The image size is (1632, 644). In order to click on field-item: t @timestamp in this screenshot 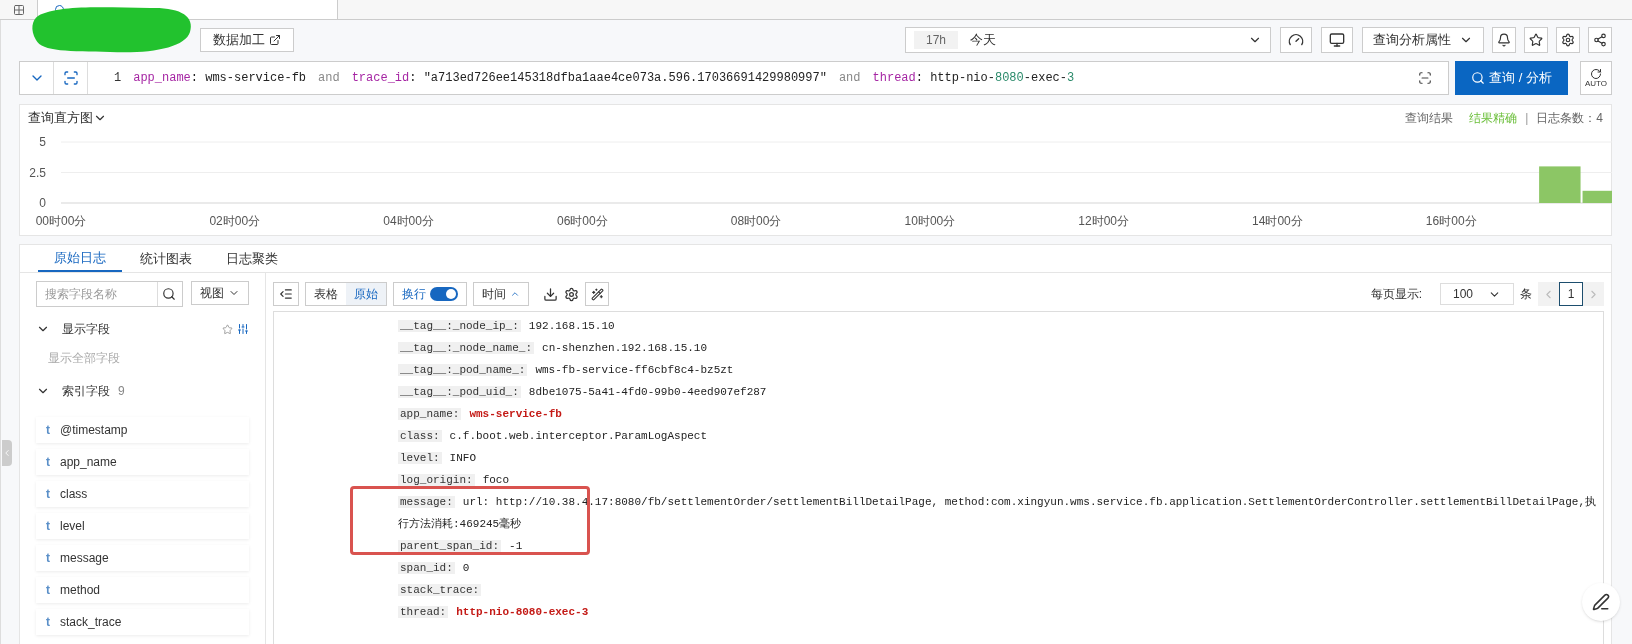, I will do `click(142, 430)`.